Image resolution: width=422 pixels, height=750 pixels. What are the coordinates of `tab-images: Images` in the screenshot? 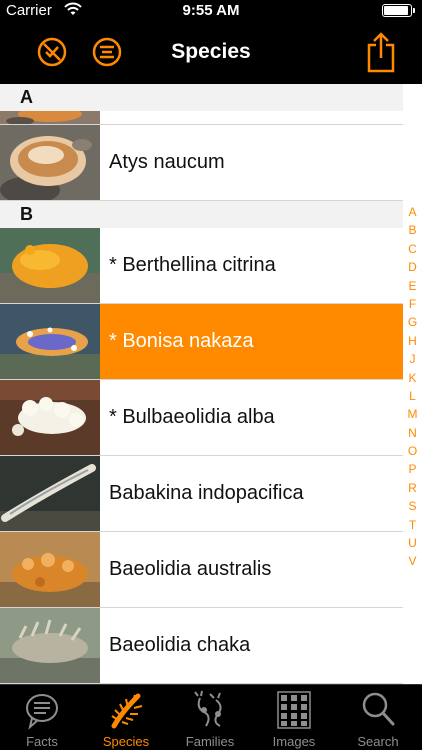 It's located at (294, 717).